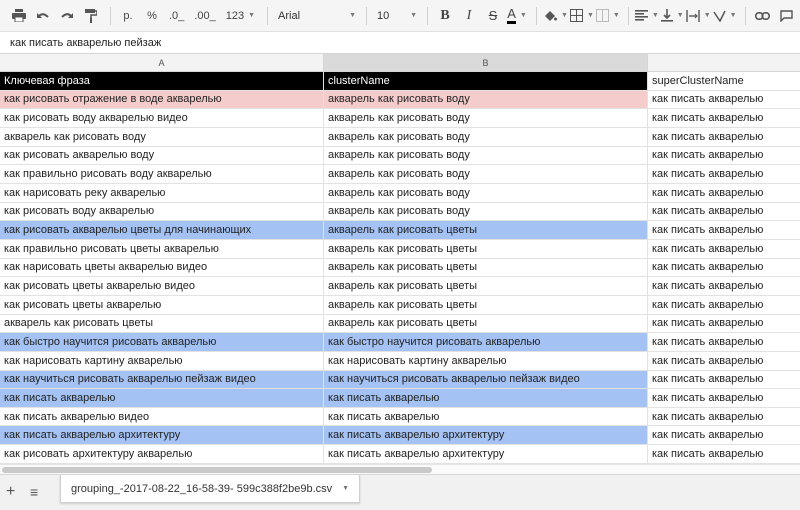  I want to click on borders-icon: ▼, so click(581, 16).